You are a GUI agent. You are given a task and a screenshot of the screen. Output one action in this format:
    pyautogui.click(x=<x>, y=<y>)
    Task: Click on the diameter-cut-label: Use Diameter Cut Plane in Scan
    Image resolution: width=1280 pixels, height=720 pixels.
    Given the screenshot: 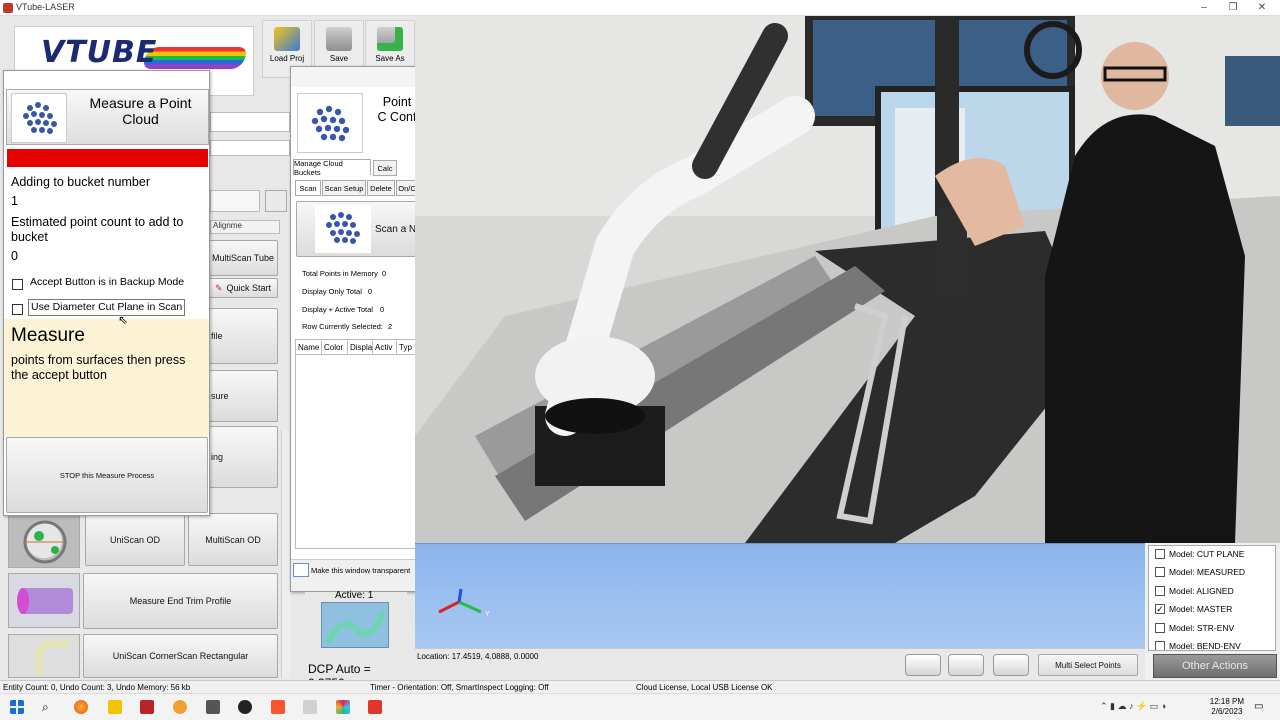 What is the action you would take?
    pyautogui.click(x=107, y=307)
    